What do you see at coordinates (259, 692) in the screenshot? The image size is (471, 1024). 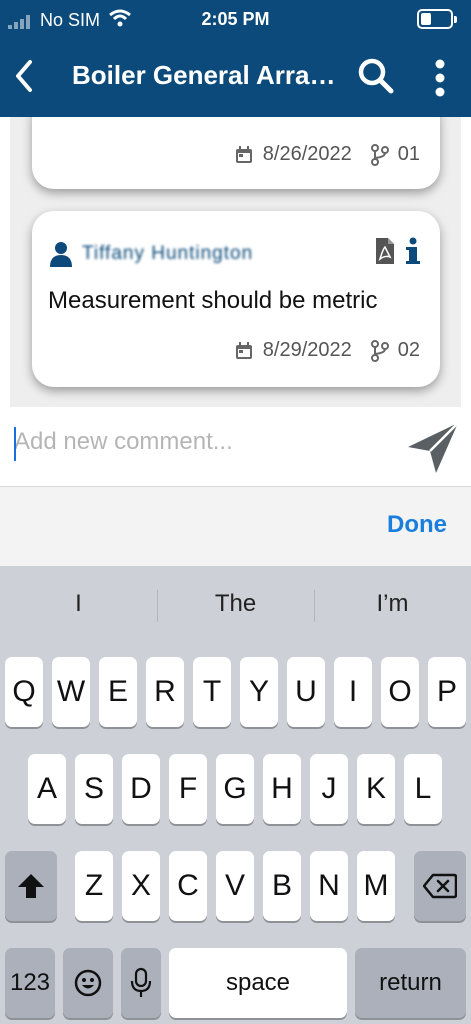 I see `key-y: Y` at bounding box center [259, 692].